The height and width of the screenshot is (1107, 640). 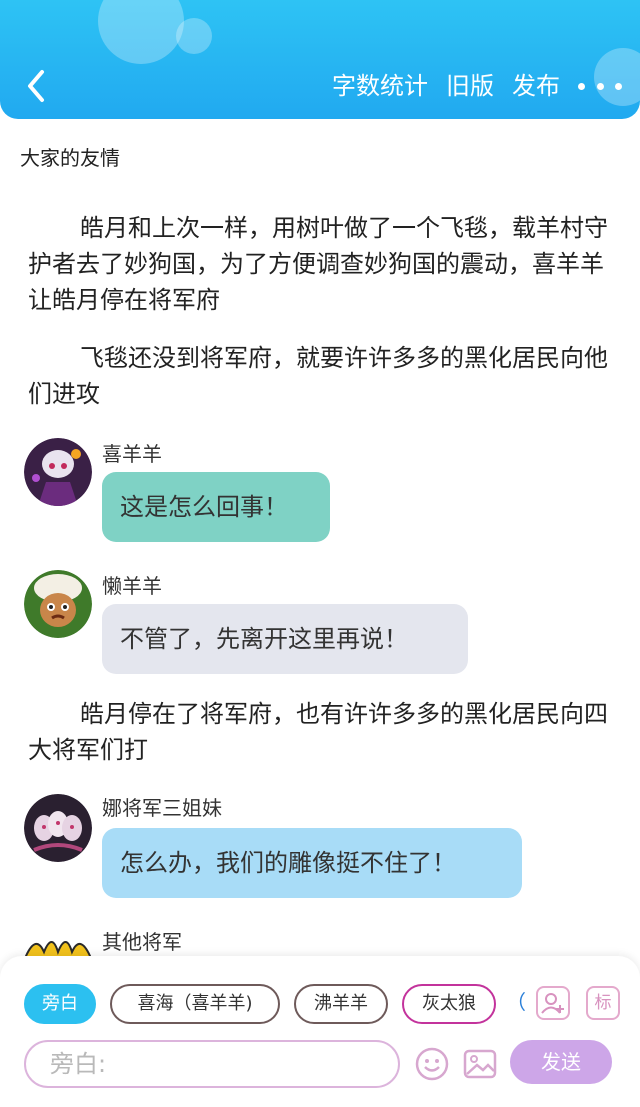 I want to click on tag-button: 标, so click(x=603, y=1003).